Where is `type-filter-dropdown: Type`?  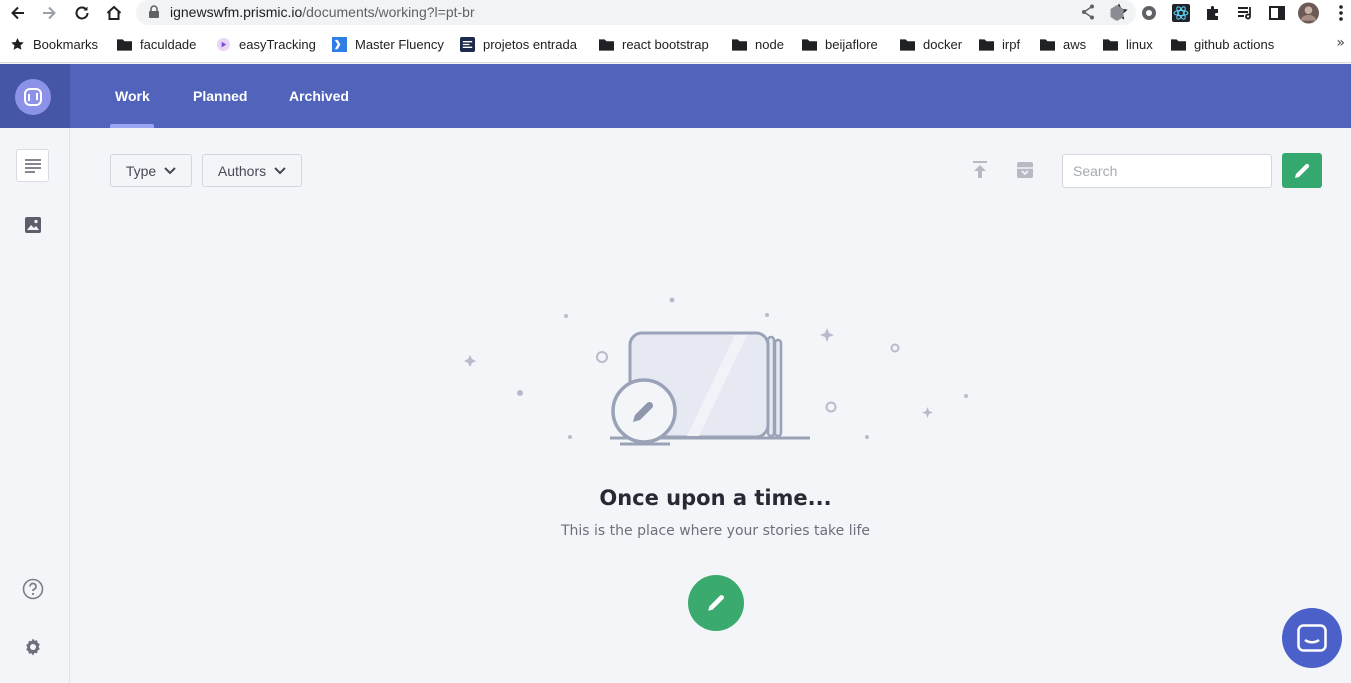 type-filter-dropdown: Type is located at coordinates (151, 170).